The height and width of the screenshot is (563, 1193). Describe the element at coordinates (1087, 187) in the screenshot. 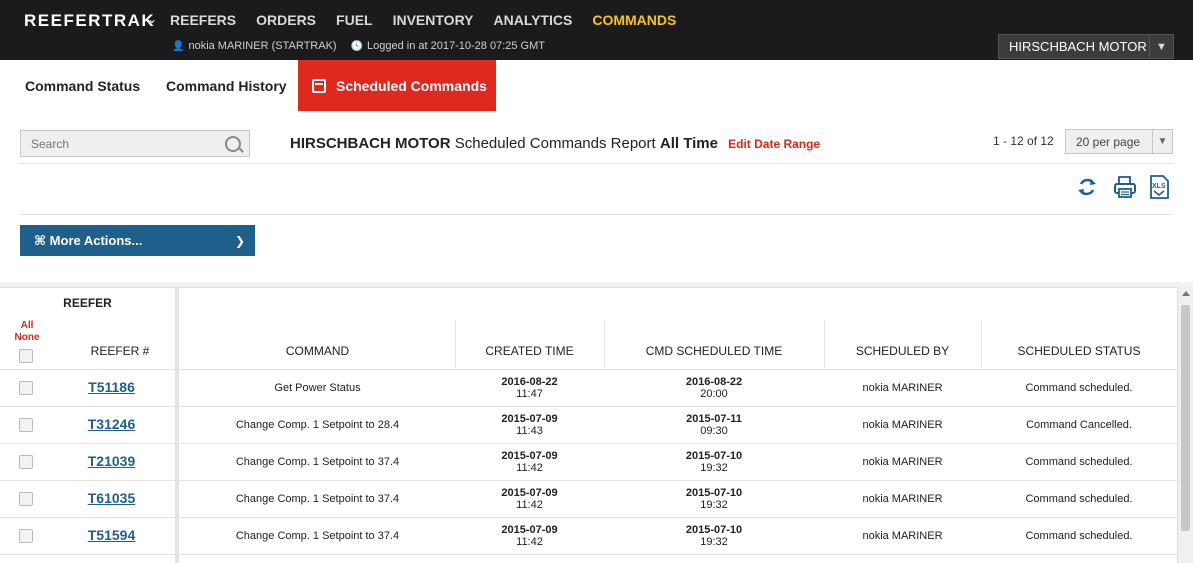

I see `refresh-icon` at that location.